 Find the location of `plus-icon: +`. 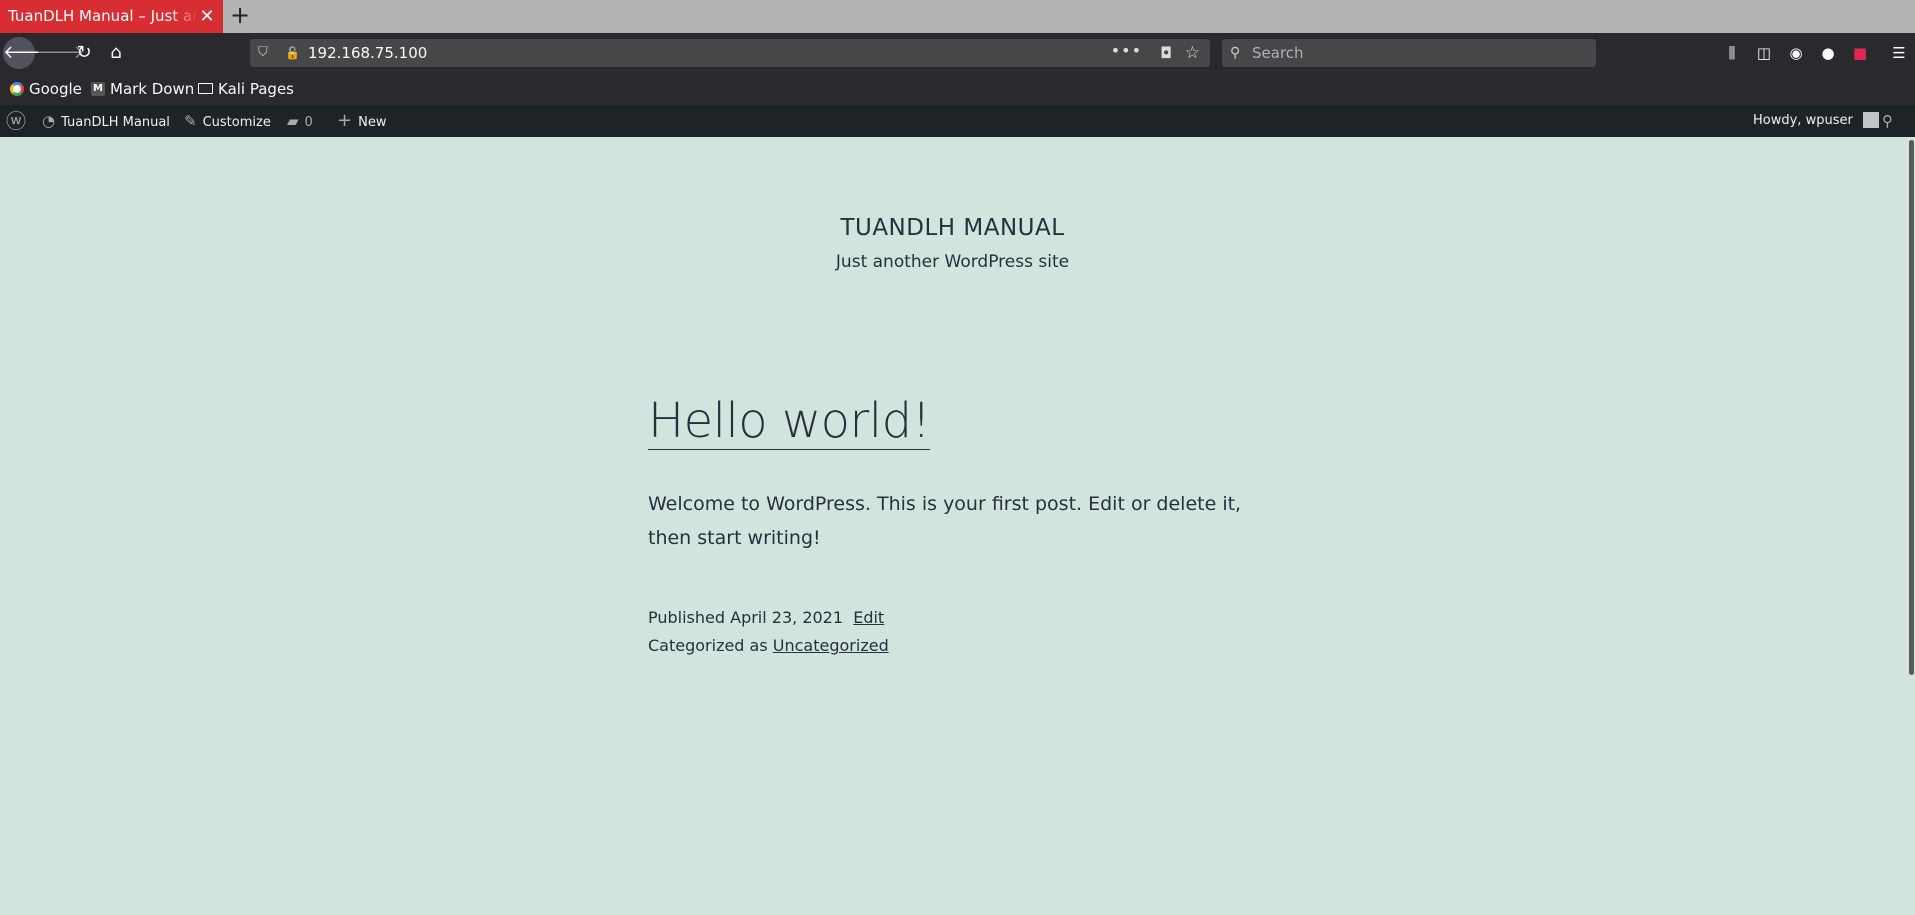

plus-icon: + is located at coordinates (345, 120).